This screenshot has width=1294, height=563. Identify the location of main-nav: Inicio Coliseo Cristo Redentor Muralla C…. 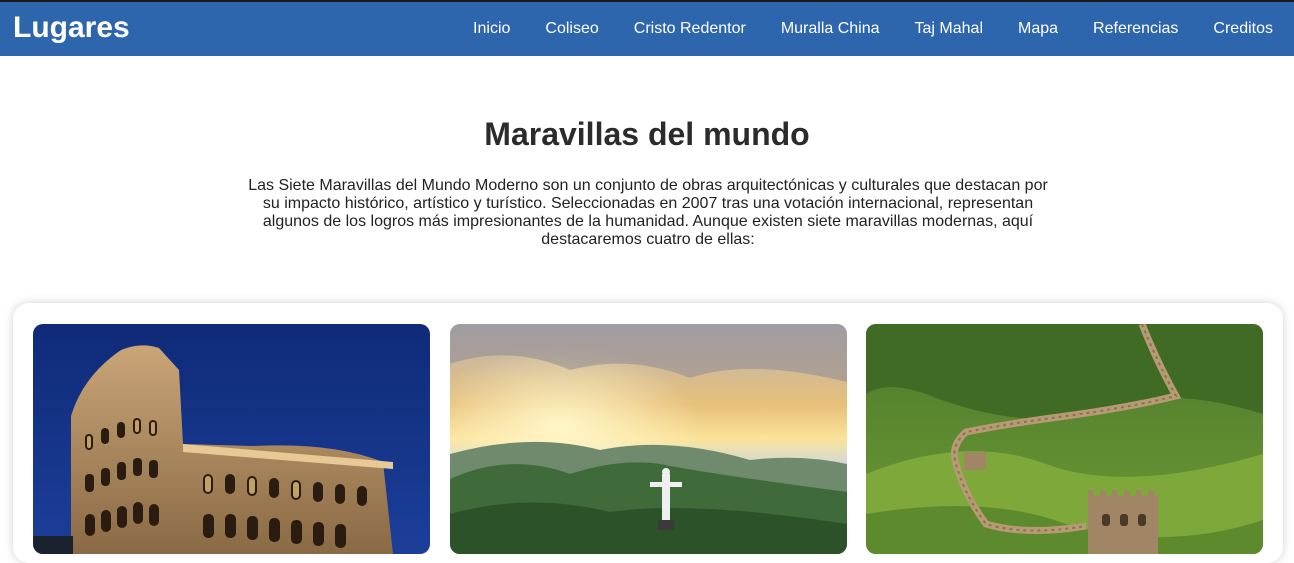
(875, 29).